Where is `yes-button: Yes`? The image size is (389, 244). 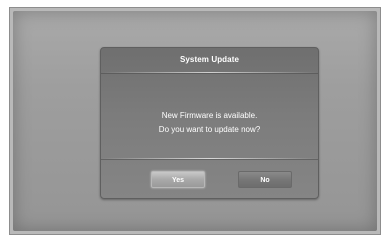 yes-button: Yes is located at coordinates (178, 179).